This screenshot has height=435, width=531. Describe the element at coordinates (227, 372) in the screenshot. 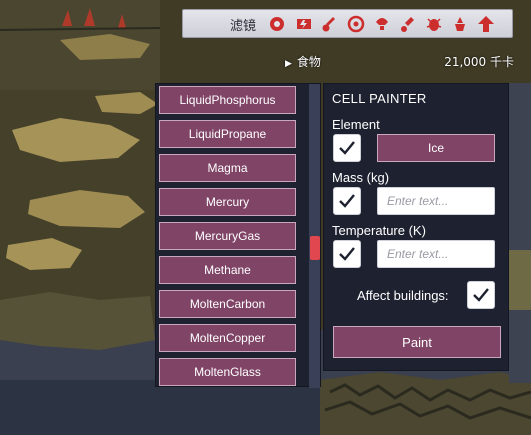

I see `element-item-moltenglass: MoltenGlass` at that location.